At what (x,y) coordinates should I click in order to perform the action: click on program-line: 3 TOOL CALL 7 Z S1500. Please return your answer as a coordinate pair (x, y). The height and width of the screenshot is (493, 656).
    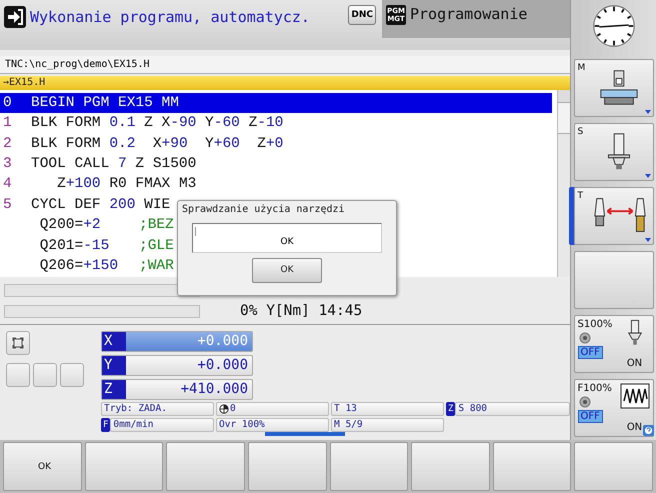
    Looking at the image, I should click on (98, 164).